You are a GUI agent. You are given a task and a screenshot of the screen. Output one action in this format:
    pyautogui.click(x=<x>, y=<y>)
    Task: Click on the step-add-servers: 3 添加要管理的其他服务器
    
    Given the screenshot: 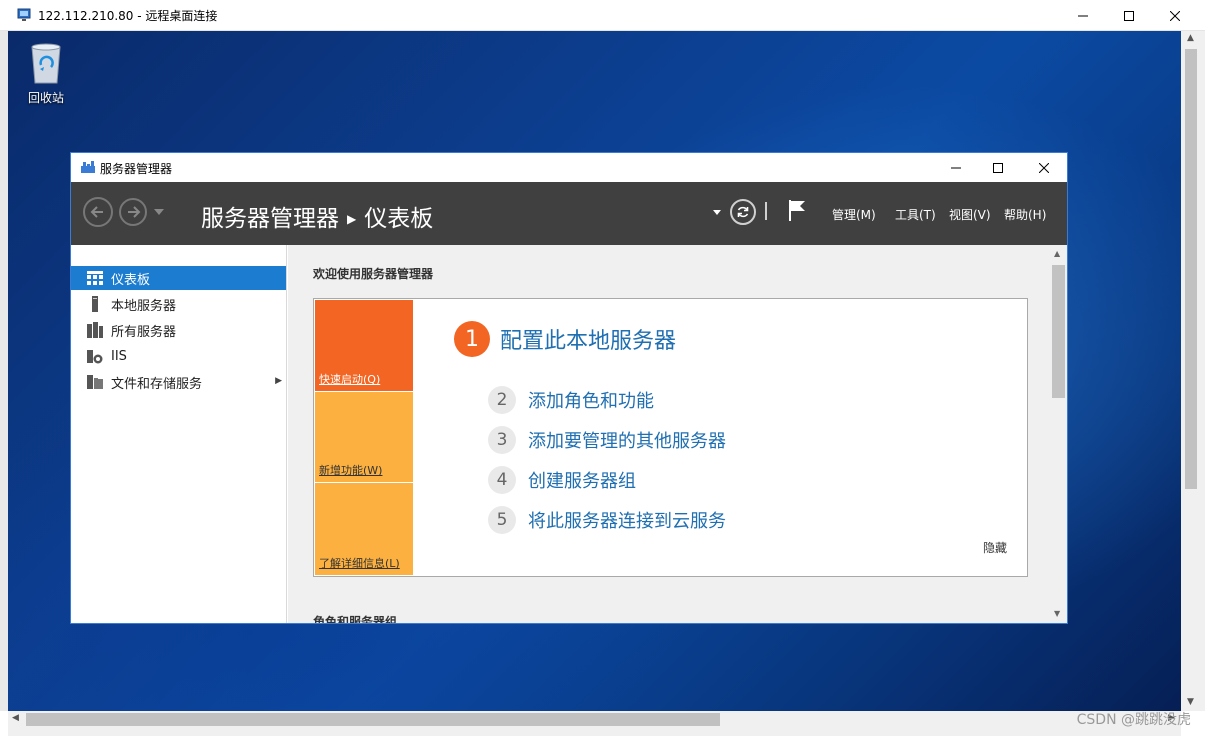 What is the action you would take?
    pyautogui.click(x=607, y=440)
    